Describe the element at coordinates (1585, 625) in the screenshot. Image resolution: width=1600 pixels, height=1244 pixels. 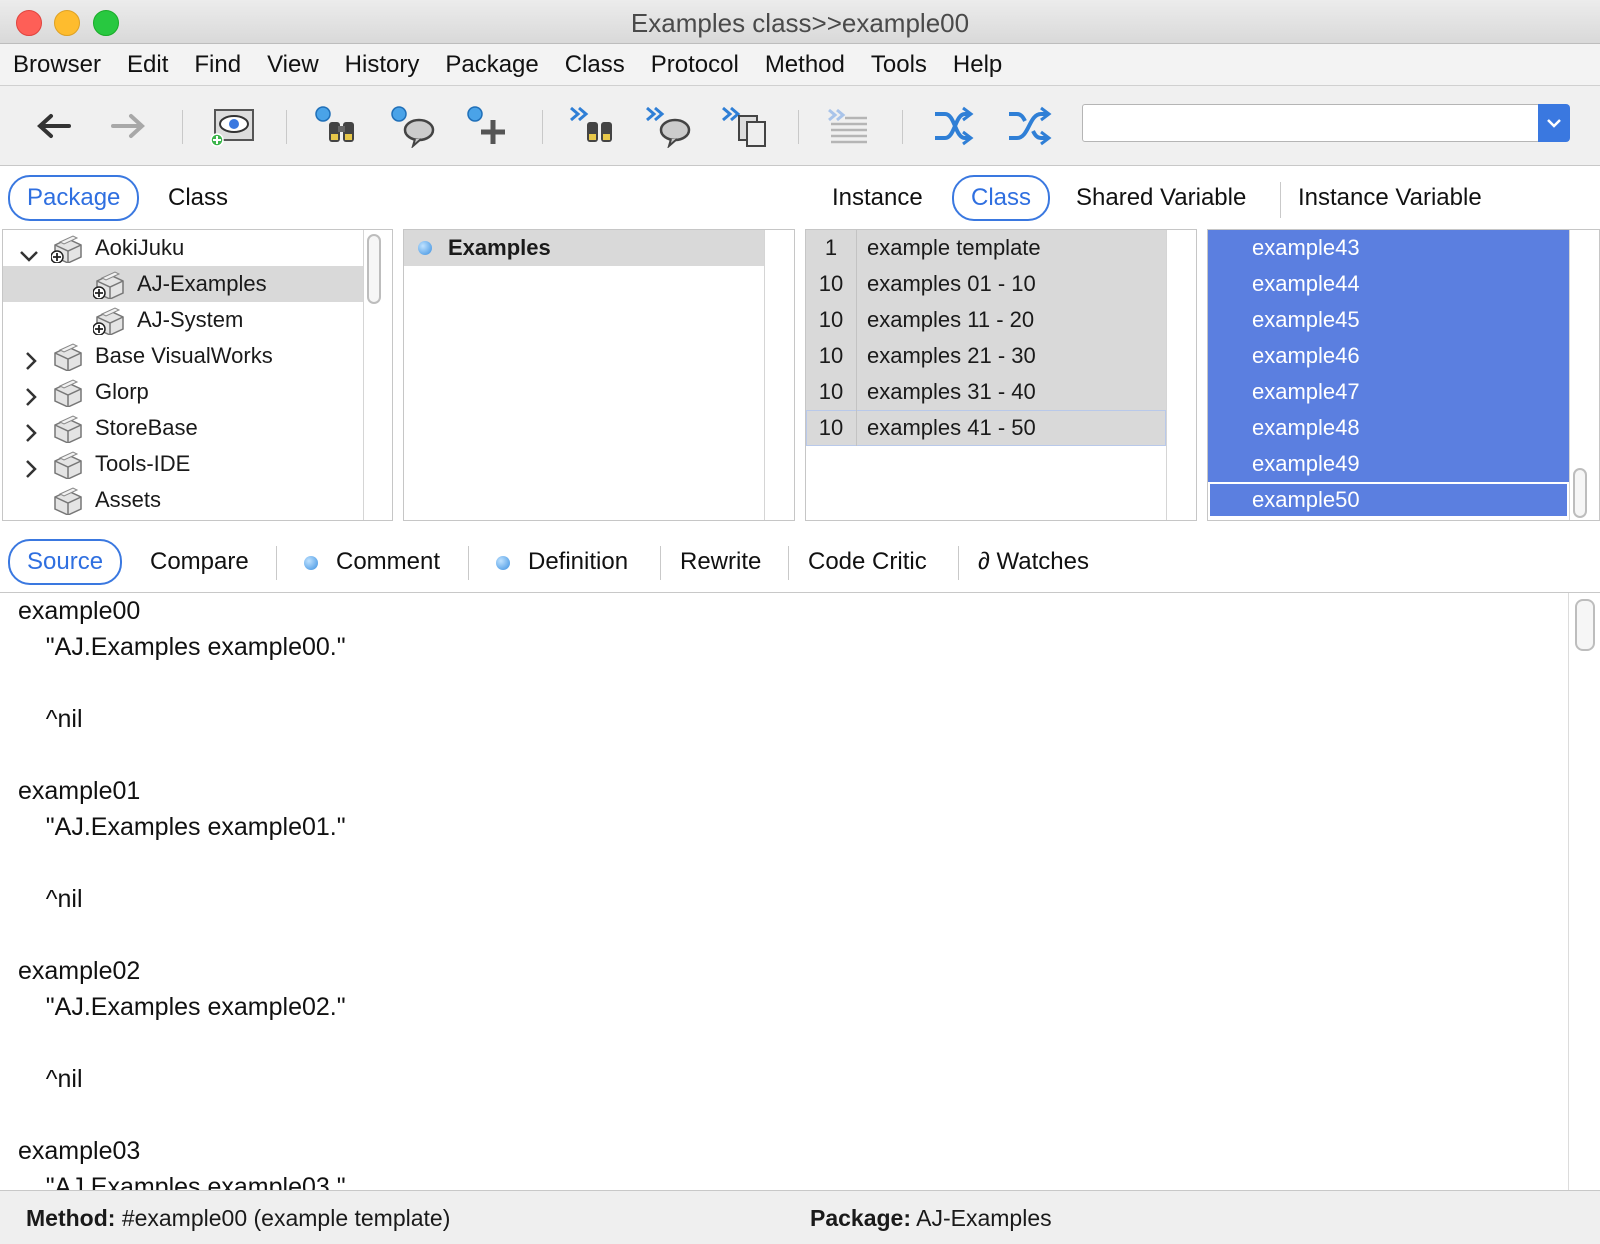
I see `source-scroll-thumb` at that location.